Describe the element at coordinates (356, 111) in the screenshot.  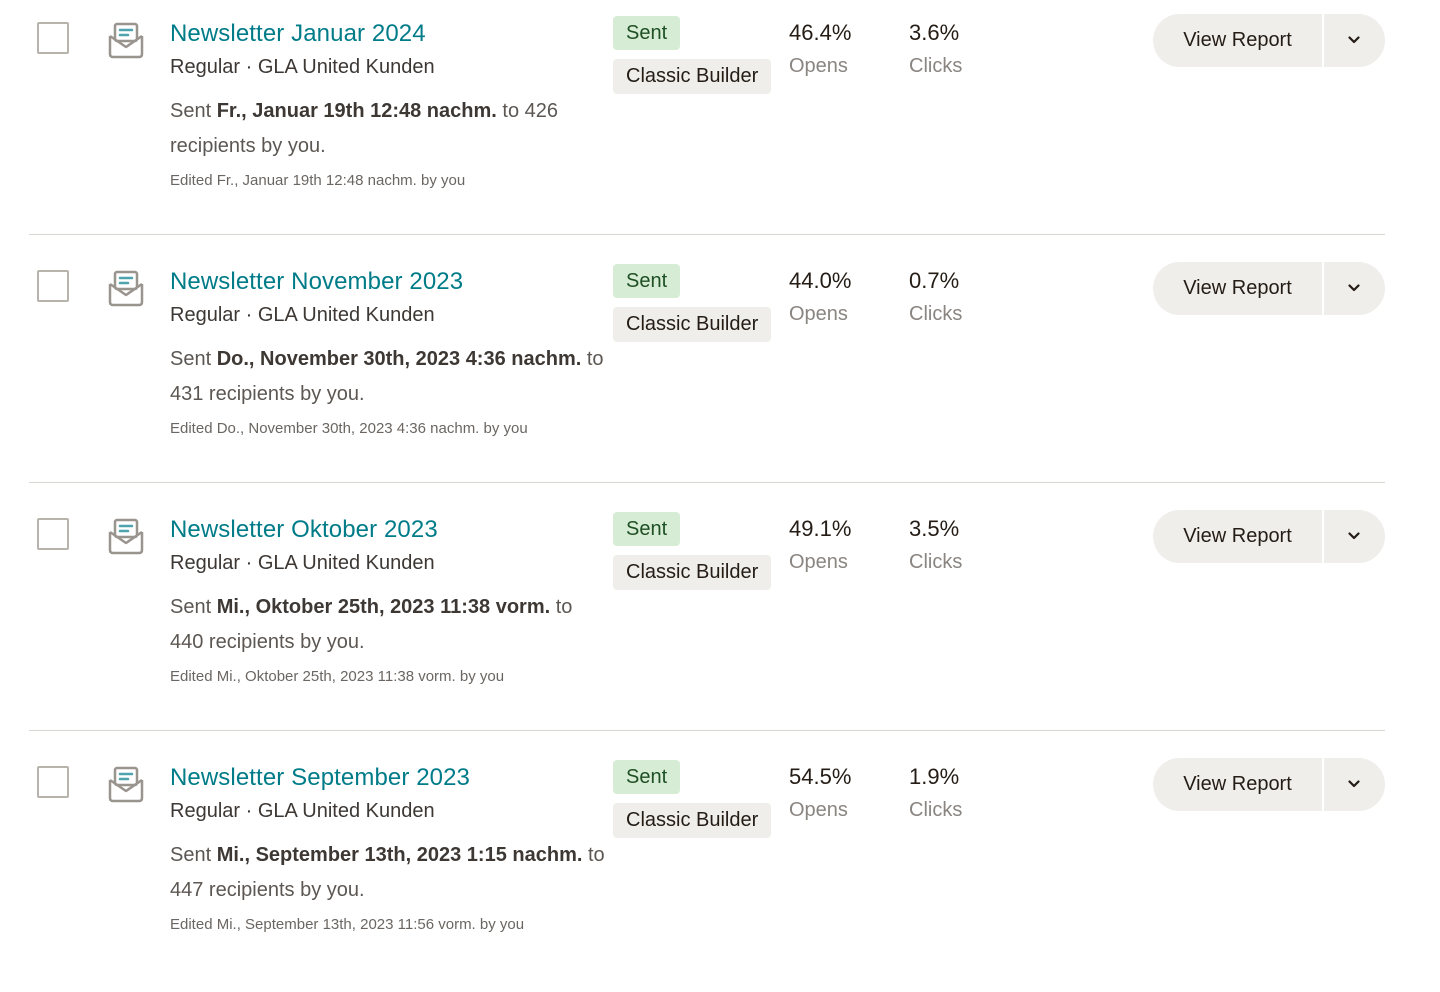
I see `sent-date: Fr., Januar 19th 12:48 nachm.` at that location.